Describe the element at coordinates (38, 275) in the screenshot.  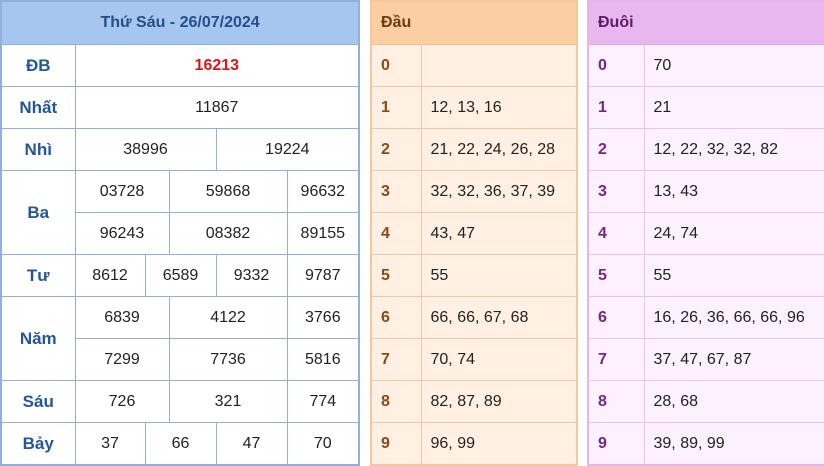
I see `prize-label: Tư` at that location.